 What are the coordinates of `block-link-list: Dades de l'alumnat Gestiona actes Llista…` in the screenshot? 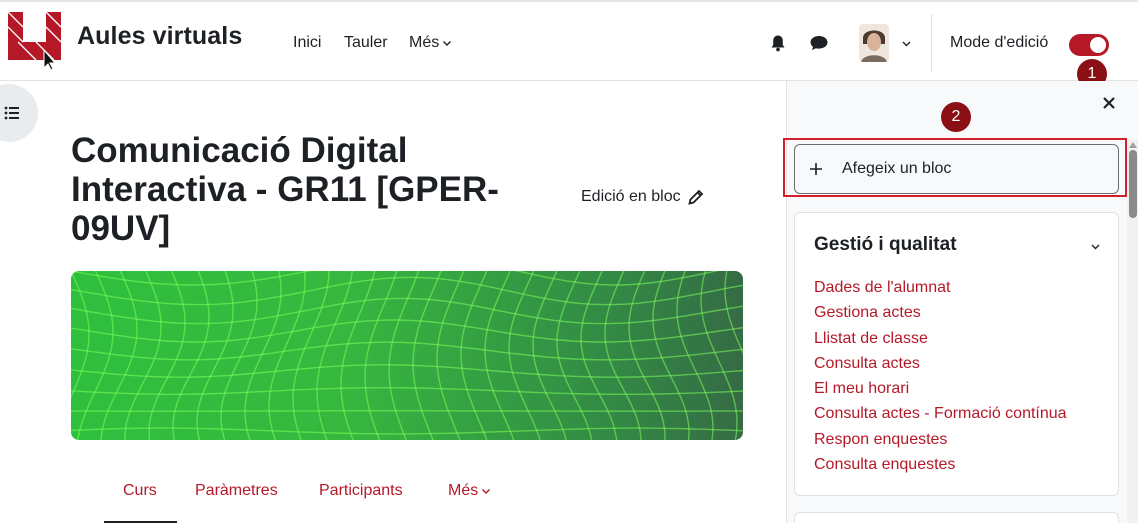 It's located at (940, 380).